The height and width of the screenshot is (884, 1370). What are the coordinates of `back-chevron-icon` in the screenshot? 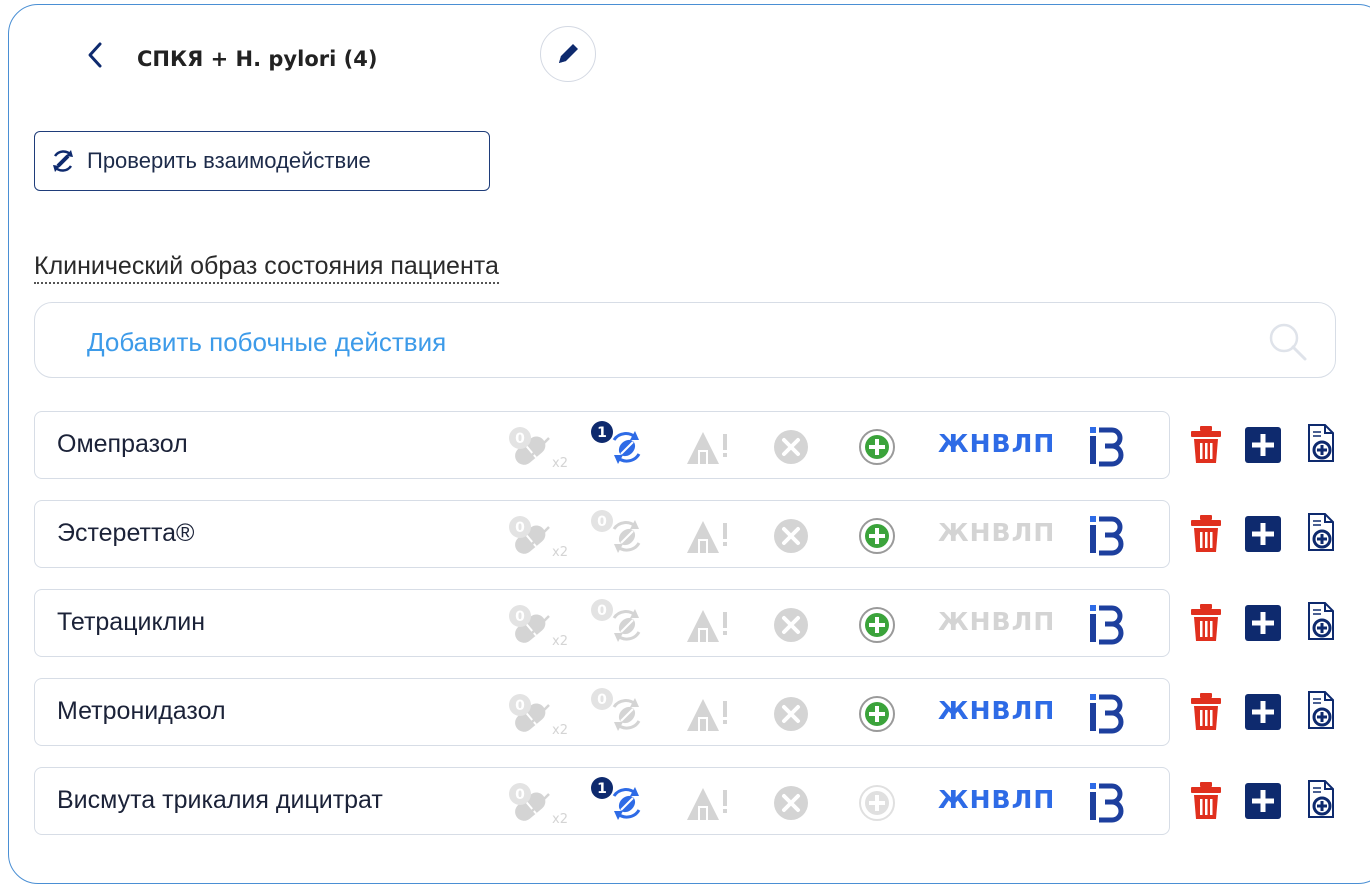 It's located at (95, 55).